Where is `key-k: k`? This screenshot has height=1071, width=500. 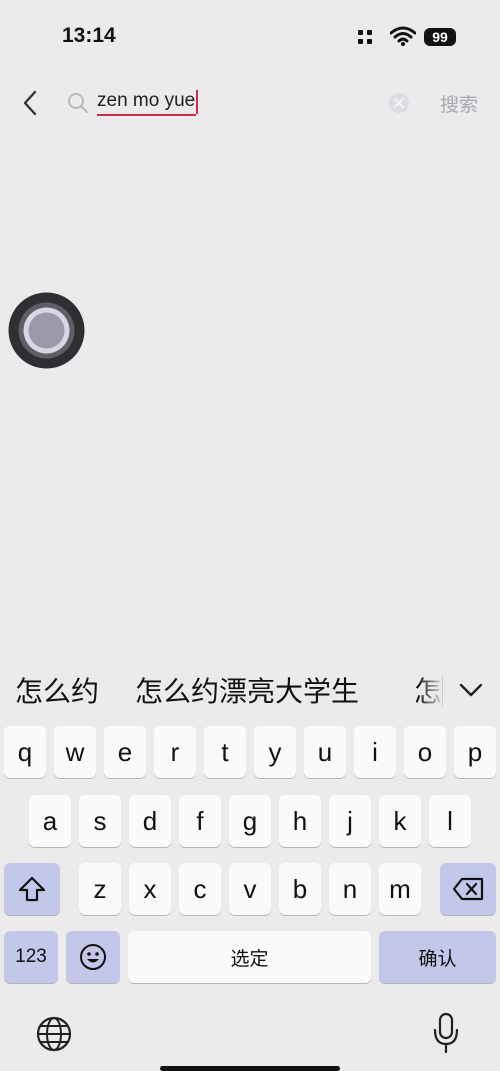
key-k: k is located at coordinates (400, 821).